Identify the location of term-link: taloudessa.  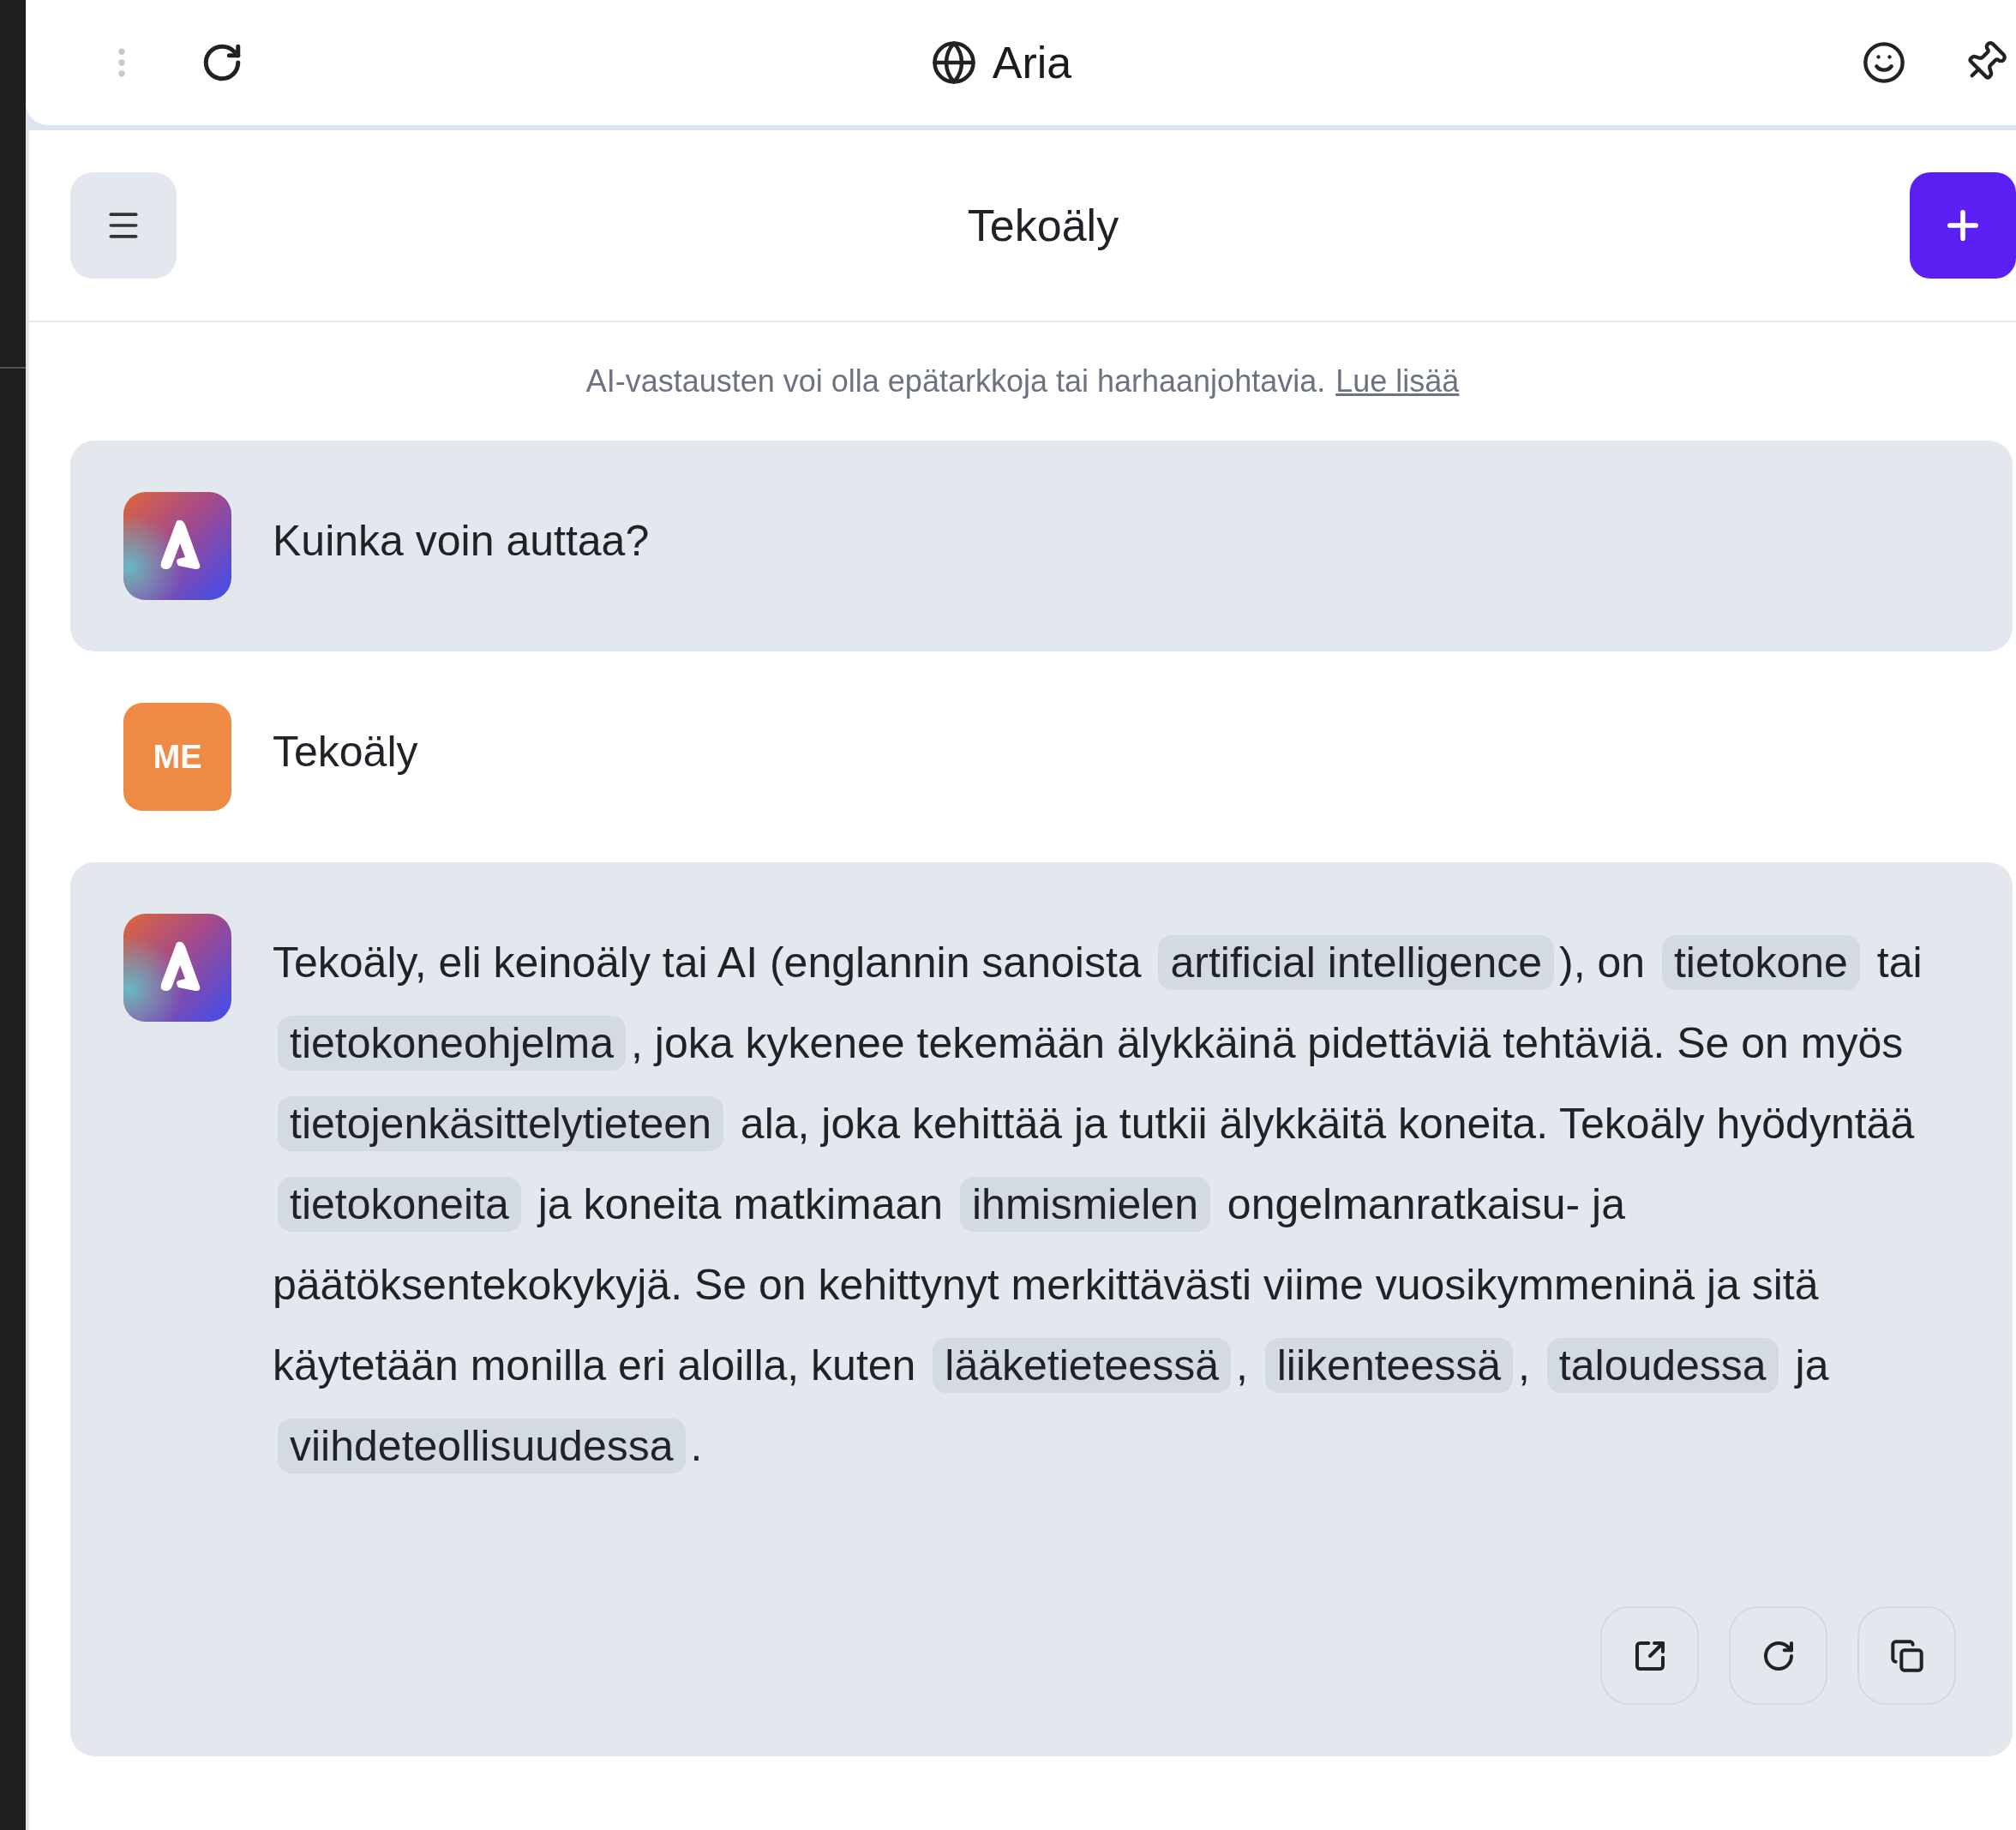
(1662, 1365).